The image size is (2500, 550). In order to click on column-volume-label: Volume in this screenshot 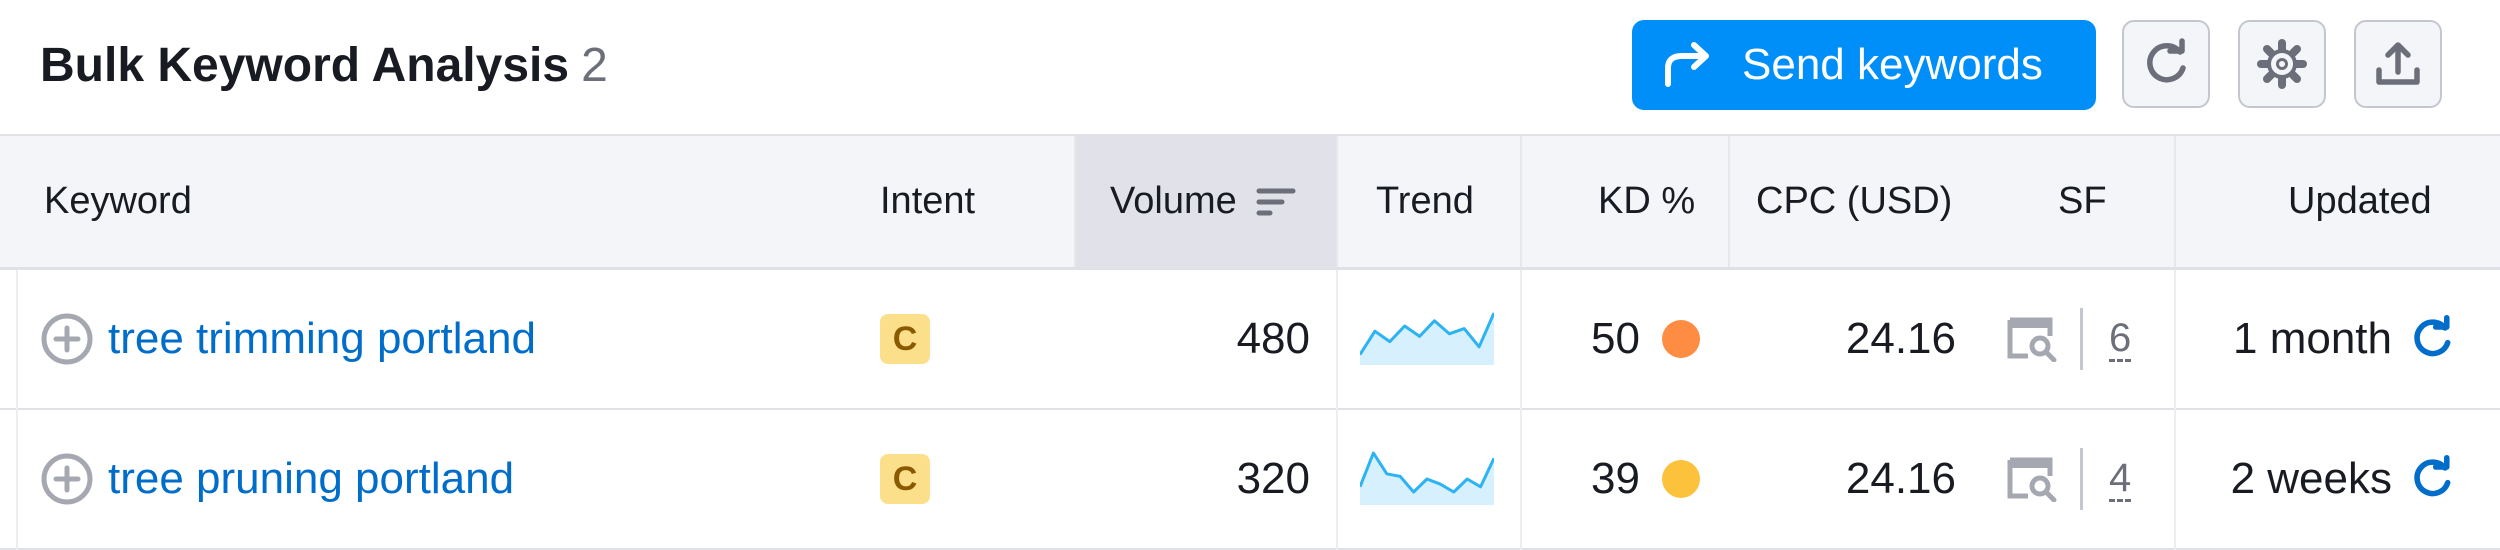, I will do `click(1173, 201)`.